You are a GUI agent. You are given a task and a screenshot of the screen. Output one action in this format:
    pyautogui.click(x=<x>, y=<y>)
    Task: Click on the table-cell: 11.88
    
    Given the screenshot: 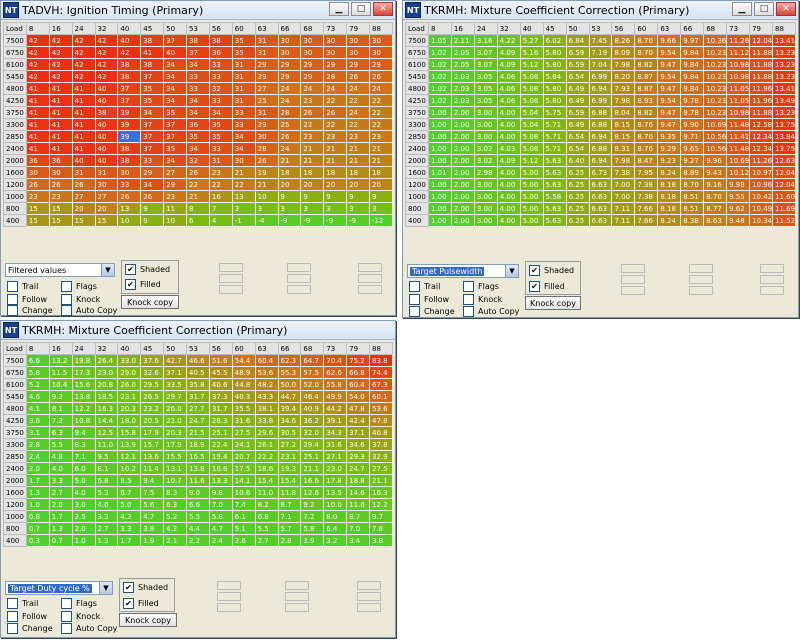 What is the action you would take?
    pyautogui.click(x=761, y=76)
    